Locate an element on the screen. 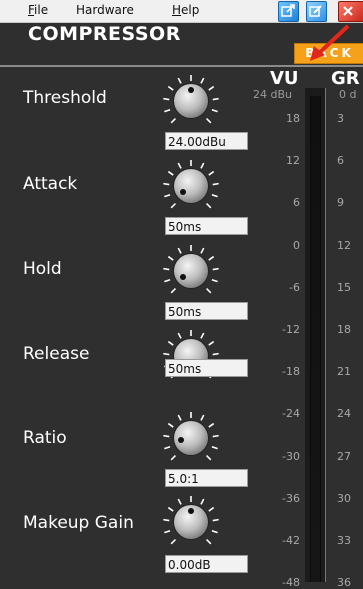 This screenshot has height=589, width=363. makeup-gain-value: 0.00dB is located at coordinates (206, 564).